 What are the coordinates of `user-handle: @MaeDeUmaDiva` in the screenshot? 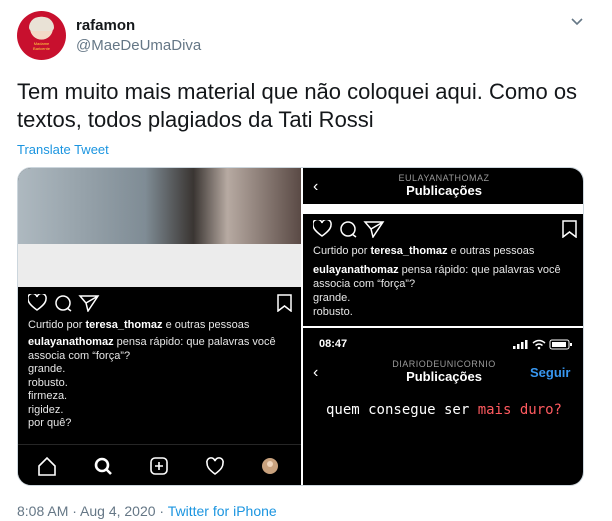 It's located at (138, 45).